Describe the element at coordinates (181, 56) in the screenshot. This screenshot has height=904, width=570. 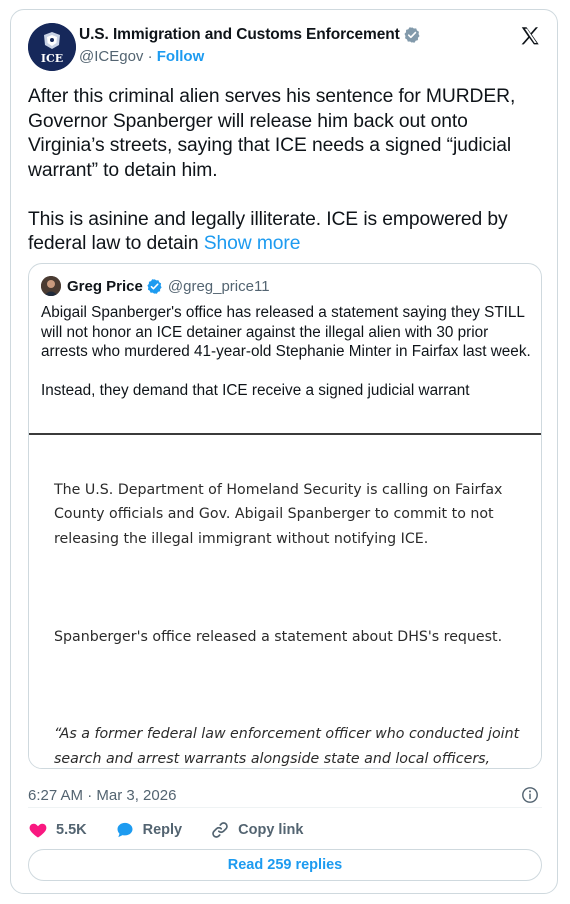
I see `follow-button: Follow` at that location.